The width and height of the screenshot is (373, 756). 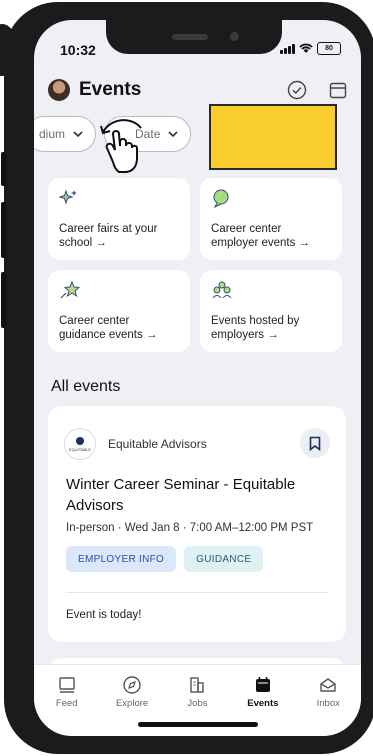 I want to click on tag-employer-info: EMPLOYER INFO, so click(x=121, y=559).